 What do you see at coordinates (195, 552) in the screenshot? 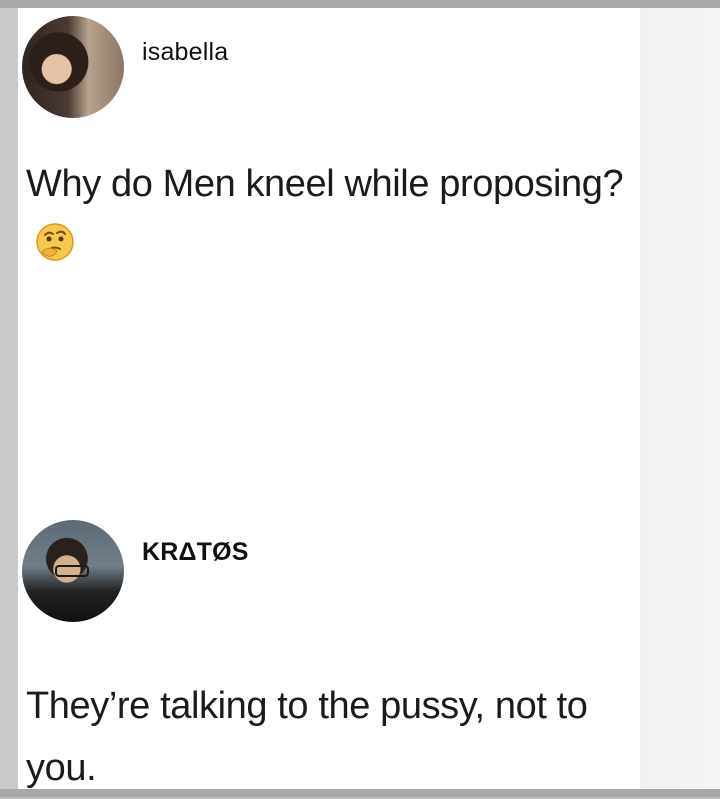
I see `username: KRΔTØS` at bounding box center [195, 552].